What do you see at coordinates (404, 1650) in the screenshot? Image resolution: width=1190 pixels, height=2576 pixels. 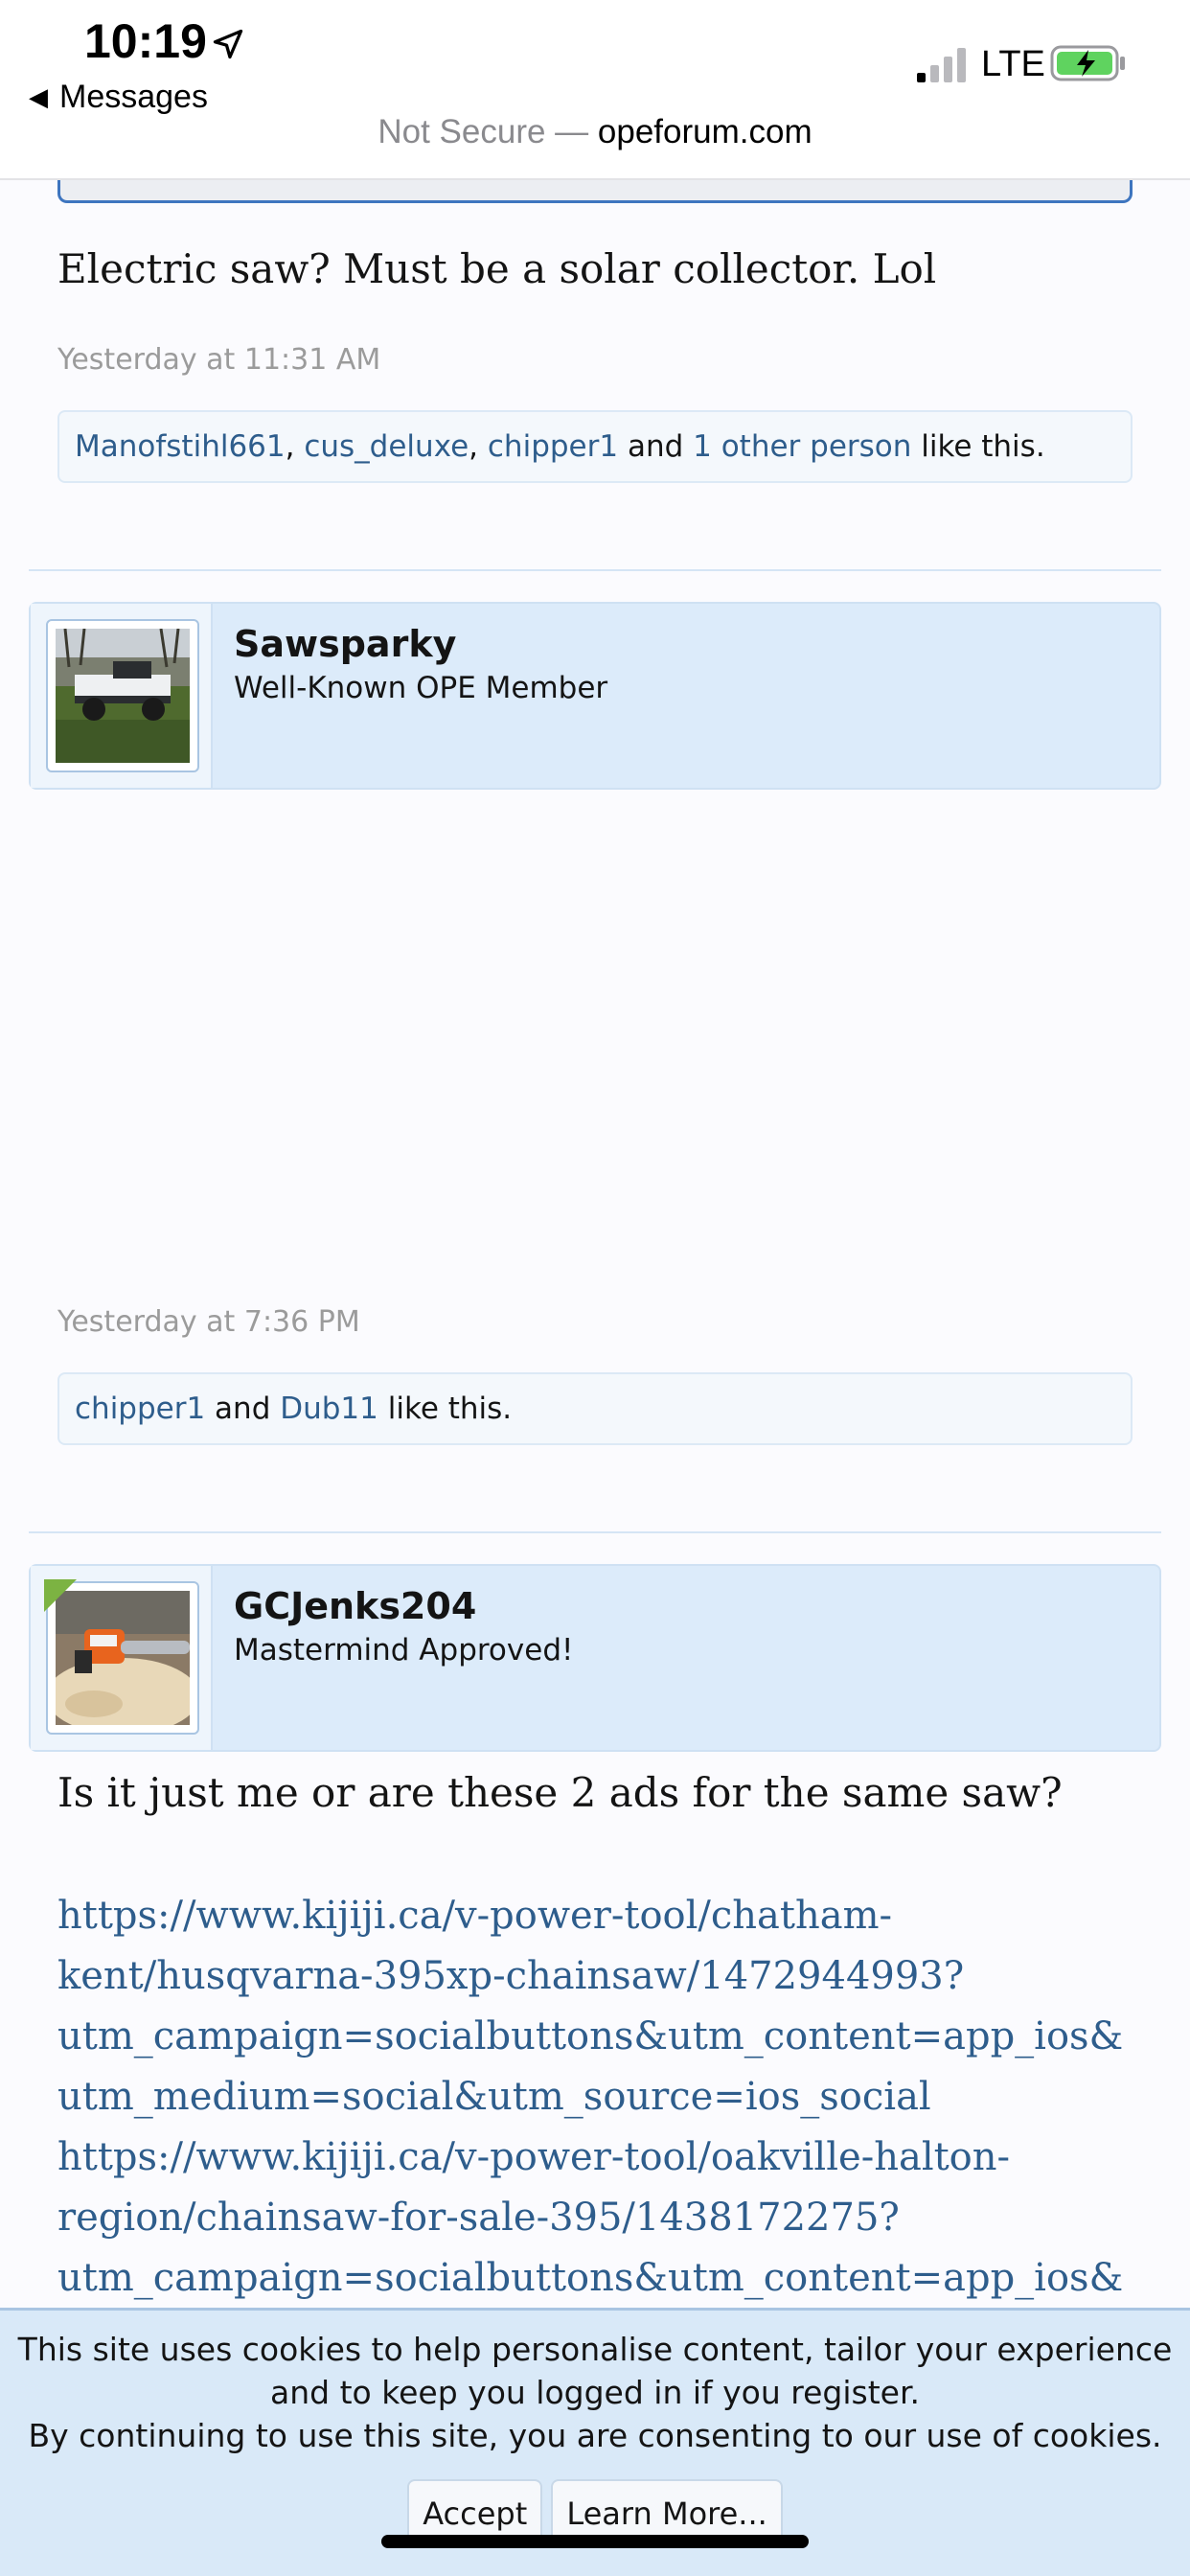 I see `user-title: Mastermind Approved!` at bounding box center [404, 1650].